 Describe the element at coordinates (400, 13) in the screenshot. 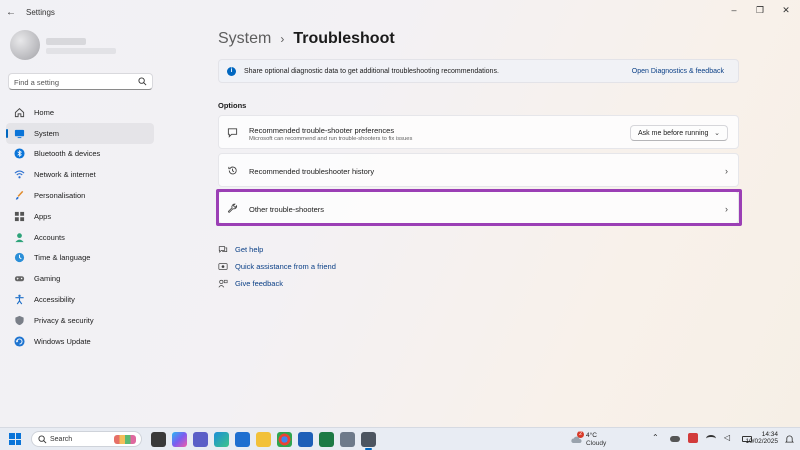

I see `title-bar: ← Settings – ❐ ✕` at that location.